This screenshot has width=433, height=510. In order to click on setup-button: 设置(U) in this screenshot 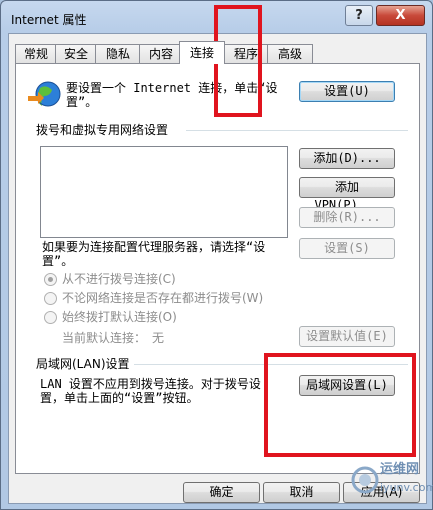, I will do `click(347, 91)`.